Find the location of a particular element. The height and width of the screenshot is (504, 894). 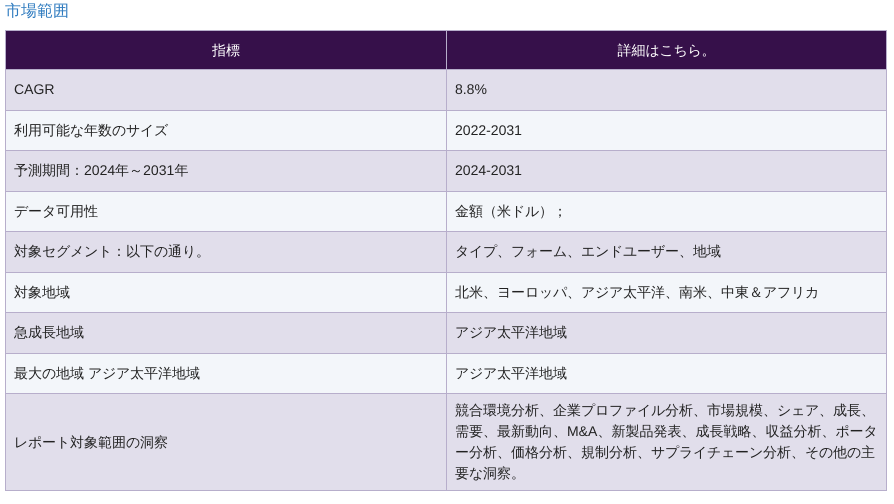

column-header: 詳細はこちら。 is located at coordinates (666, 50).